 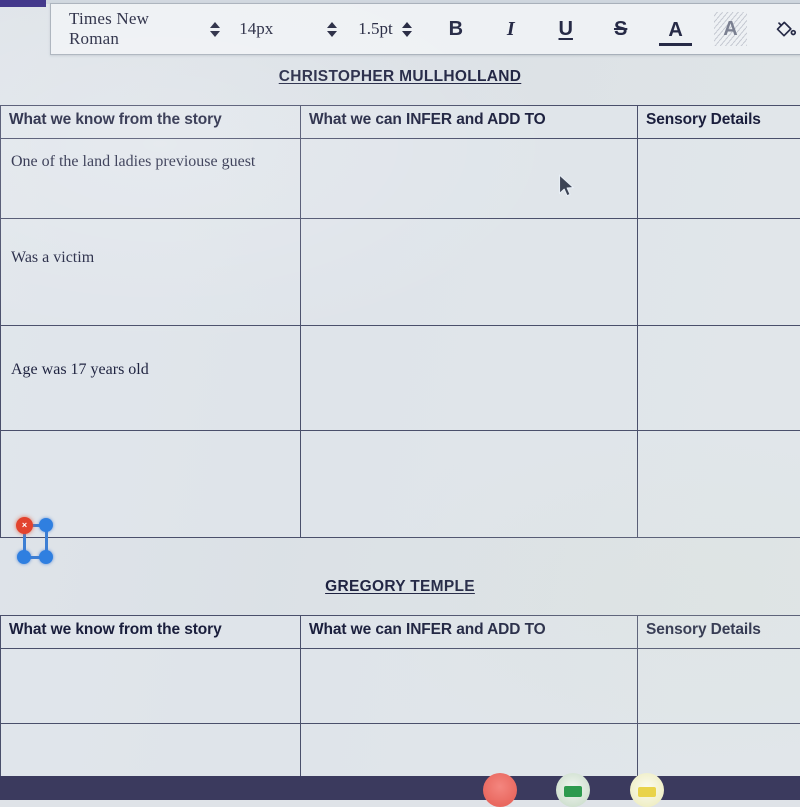 I want to click on table-row: Age was 17 years old, so click(x=400, y=378).